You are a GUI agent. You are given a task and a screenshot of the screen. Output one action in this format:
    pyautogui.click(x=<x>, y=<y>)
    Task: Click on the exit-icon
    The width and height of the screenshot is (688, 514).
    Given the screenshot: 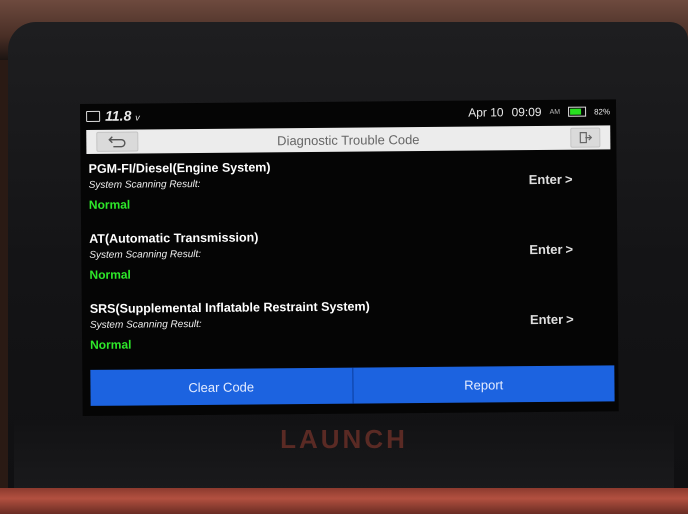 What is the action you would take?
    pyautogui.click(x=586, y=137)
    